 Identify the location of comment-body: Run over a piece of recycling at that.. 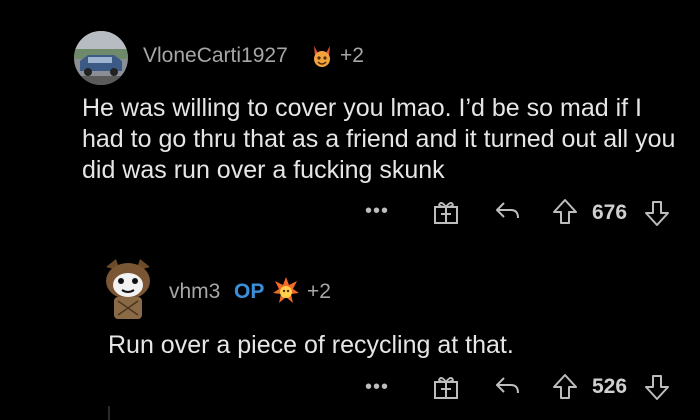
(311, 345).